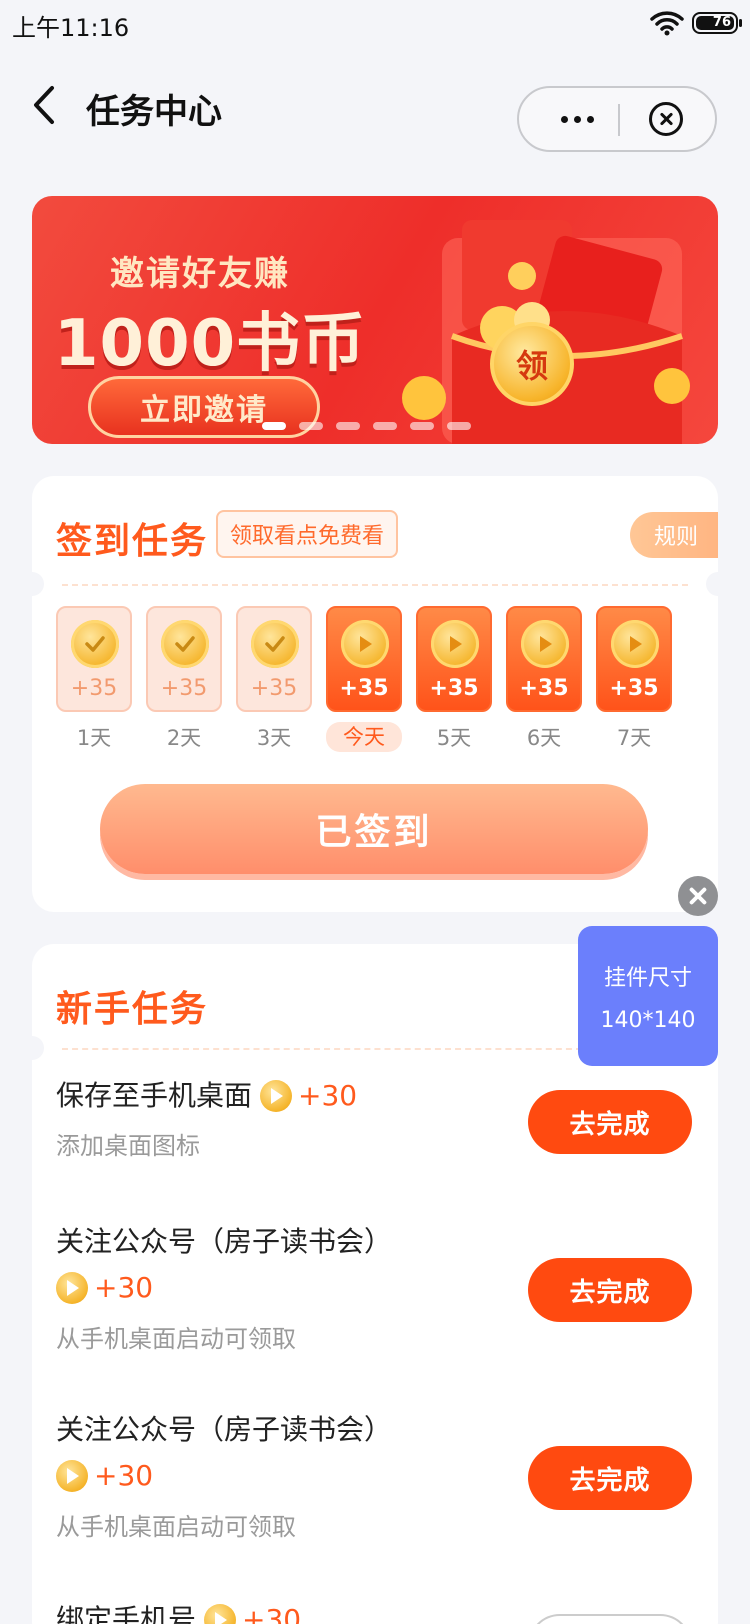  What do you see at coordinates (132, 1009) in the screenshot?
I see `new-user-tasks-title: 新手任务` at bounding box center [132, 1009].